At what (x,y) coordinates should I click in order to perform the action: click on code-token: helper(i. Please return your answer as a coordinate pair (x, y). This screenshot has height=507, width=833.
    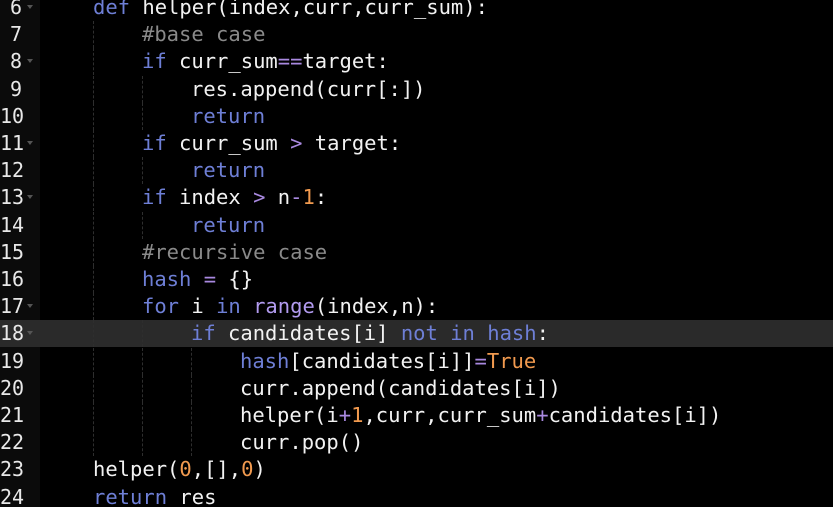
    Looking at the image, I should click on (289, 415).